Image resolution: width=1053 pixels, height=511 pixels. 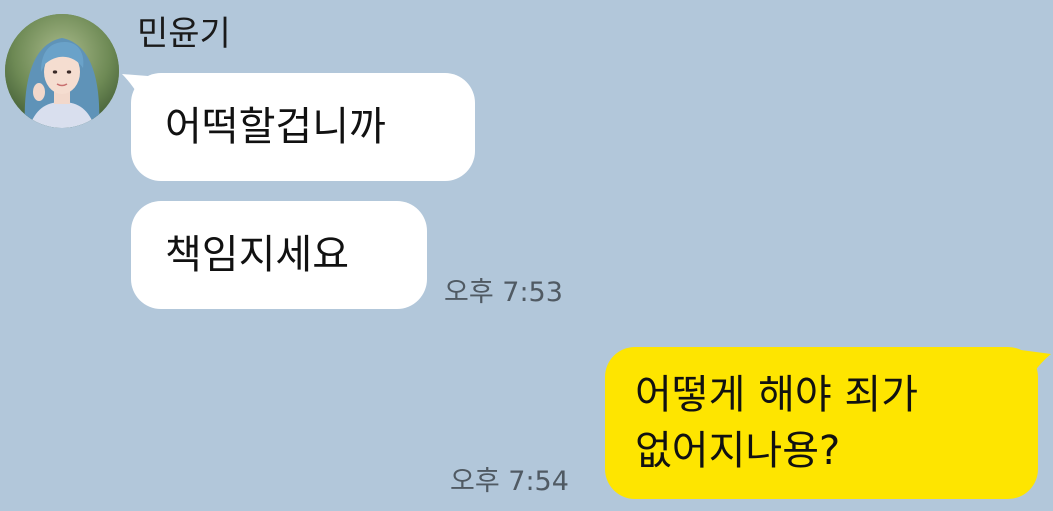 I want to click on profile-photo-icon, so click(x=62, y=71).